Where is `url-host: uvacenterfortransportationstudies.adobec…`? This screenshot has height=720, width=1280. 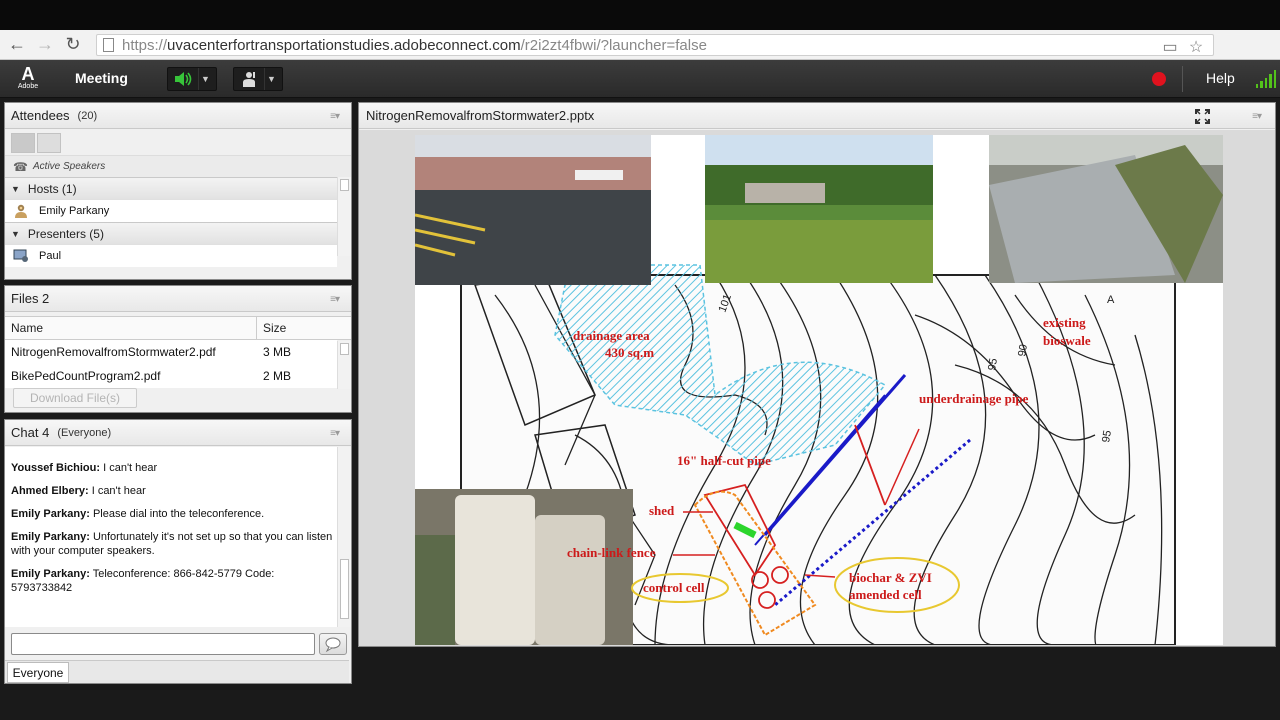 url-host: uvacenterfortransportationstudies.adobec… is located at coordinates (344, 45).